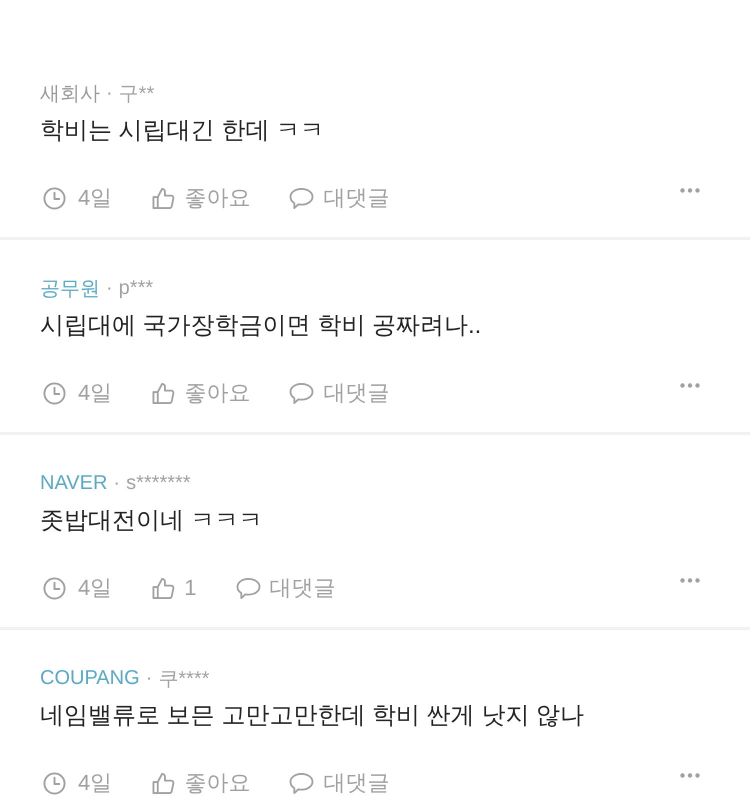 The image size is (750, 808). Describe the element at coordinates (184, 679) in the screenshot. I see `author-name: 쿠****` at that location.